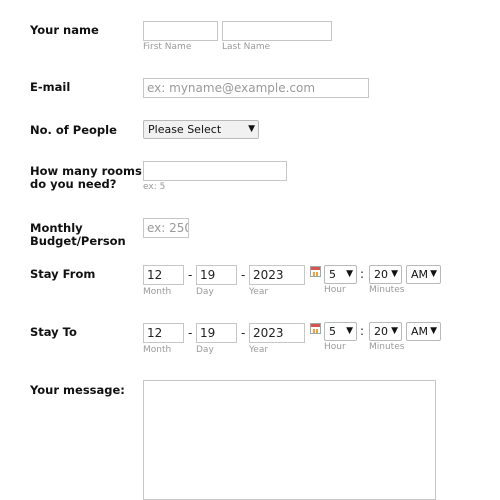 This screenshot has width=500, height=500. Describe the element at coordinates (340, 331) in the screenshot. I see `stay-to-hour-select: 5 ▼` at that location.